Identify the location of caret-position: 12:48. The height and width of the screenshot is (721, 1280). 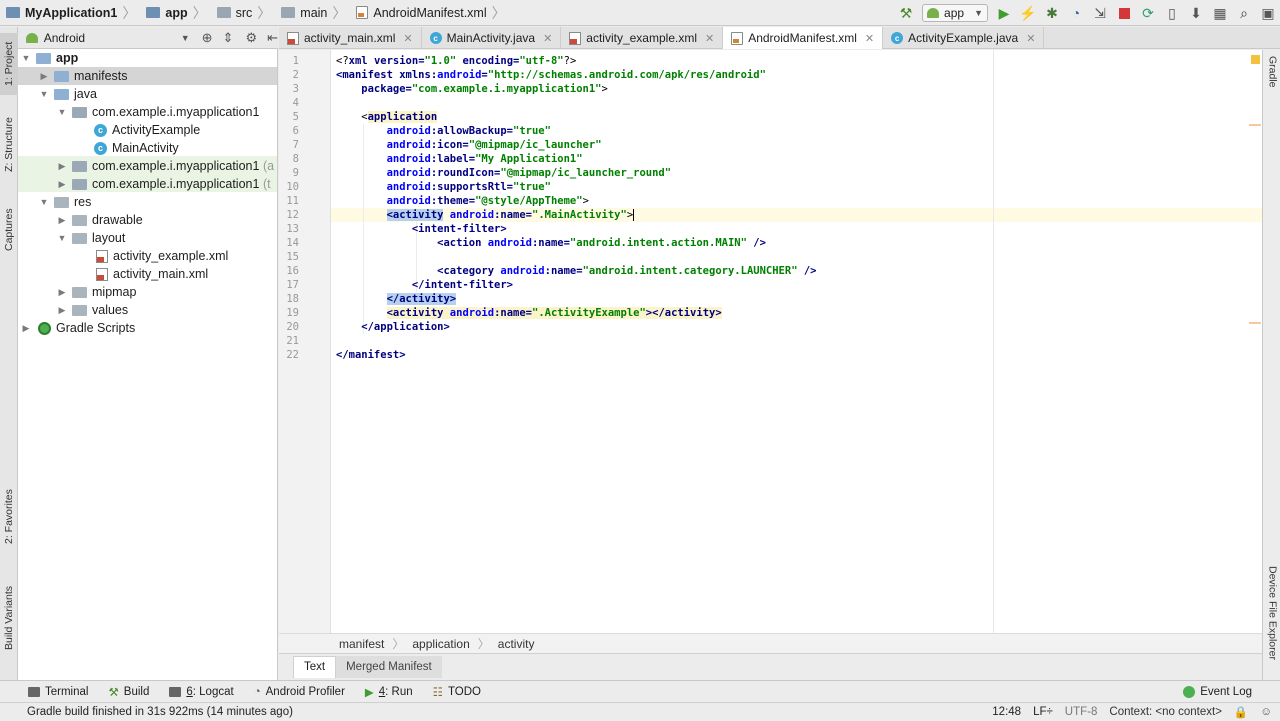
(1006, 712).